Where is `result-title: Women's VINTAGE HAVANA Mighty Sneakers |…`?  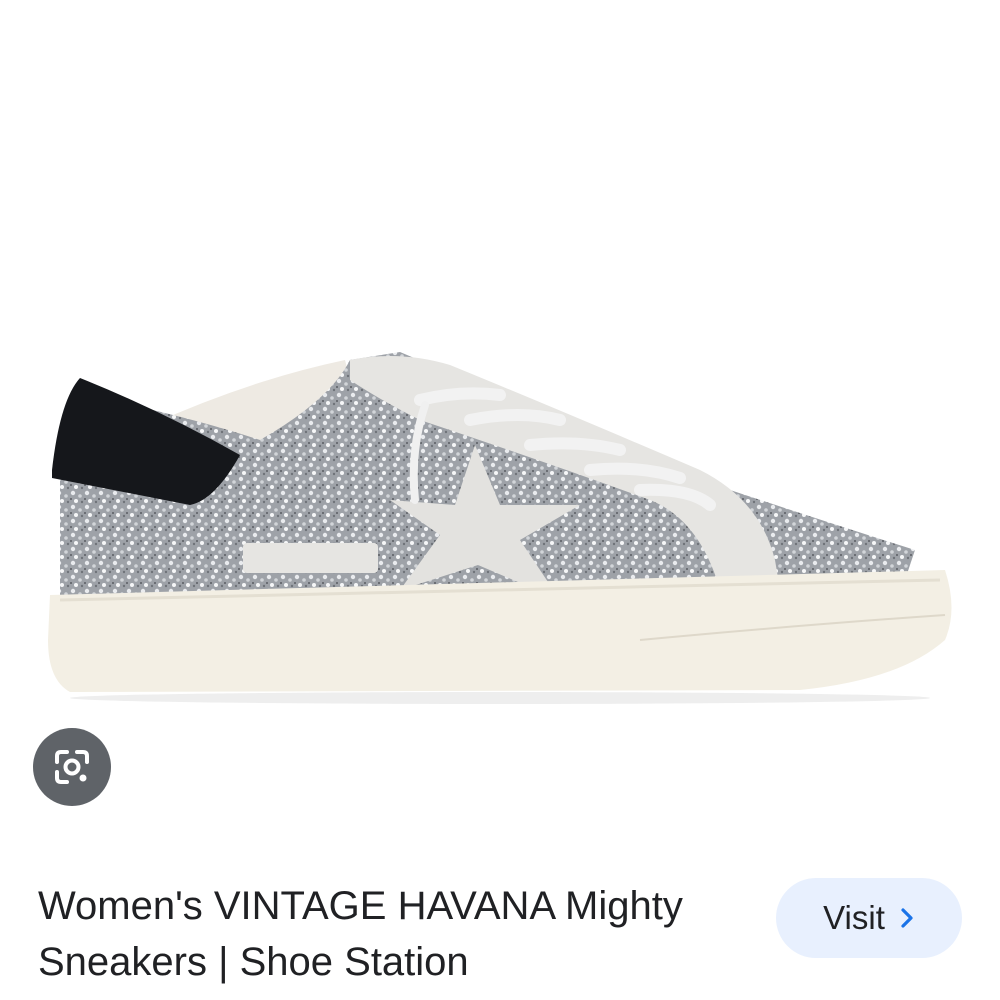
result-title: Women's VINTAGE HAVANA Mighty Sneakers |… is located at coordinates (398, 934).